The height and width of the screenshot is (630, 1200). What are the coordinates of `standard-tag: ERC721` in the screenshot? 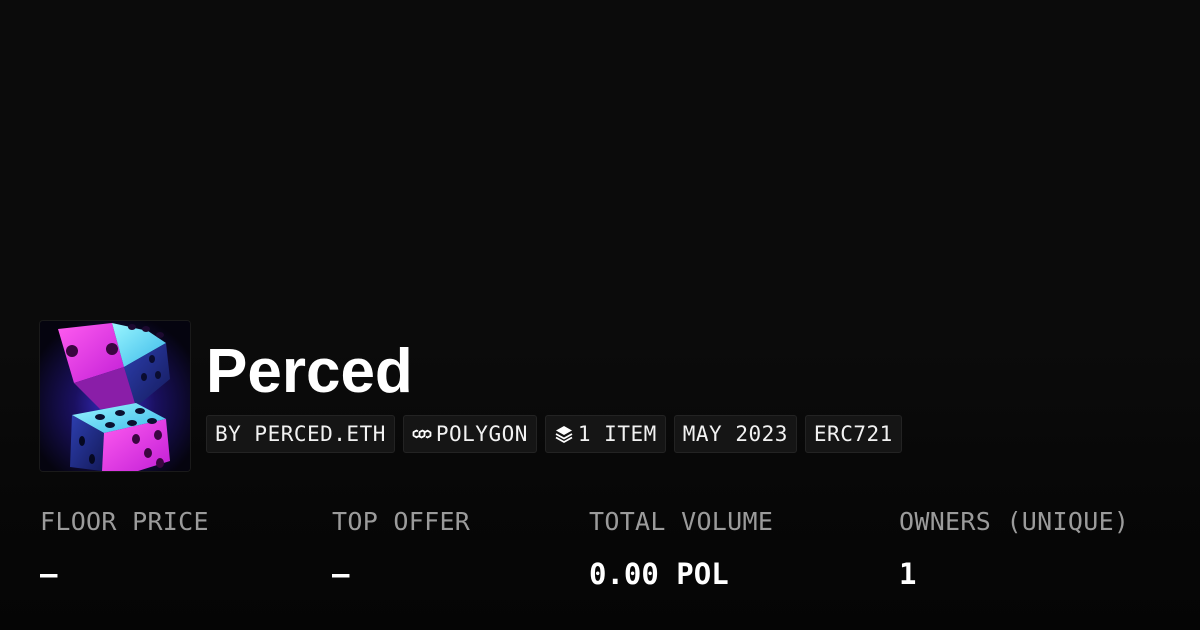 It's located at (853, 434).